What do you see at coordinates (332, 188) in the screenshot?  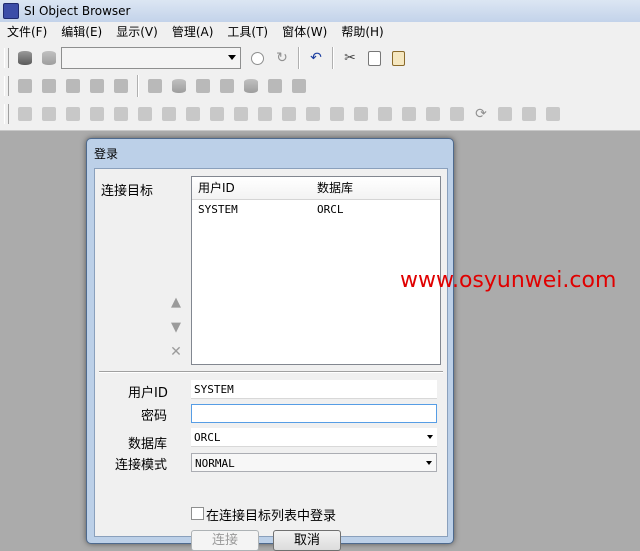 I see `column-header-database: 数据库` at bounding box center [332, 188].